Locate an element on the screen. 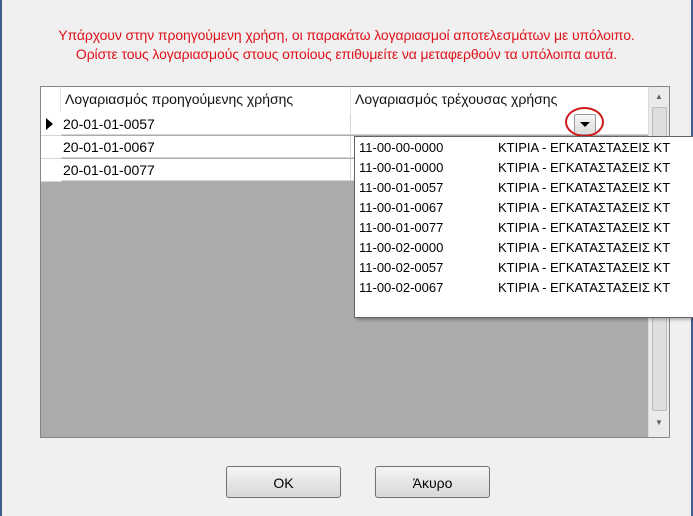  highlight-circle is located at coordinates (584, 122).